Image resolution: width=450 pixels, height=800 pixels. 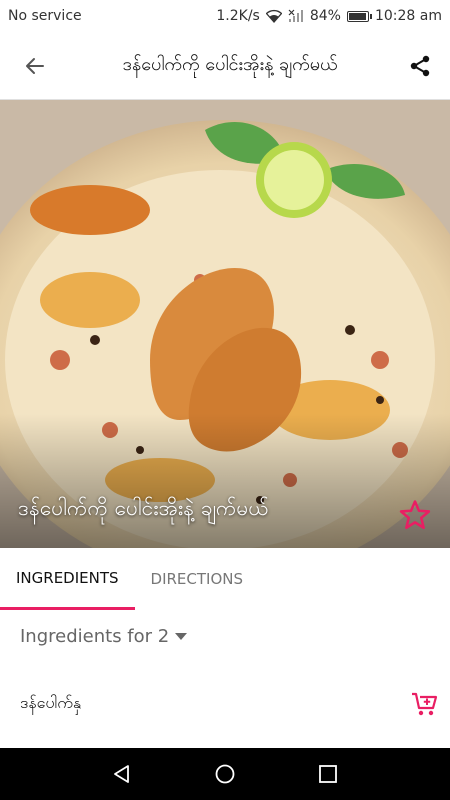 I want to click on favorite-button, so click(x=415, y=515).